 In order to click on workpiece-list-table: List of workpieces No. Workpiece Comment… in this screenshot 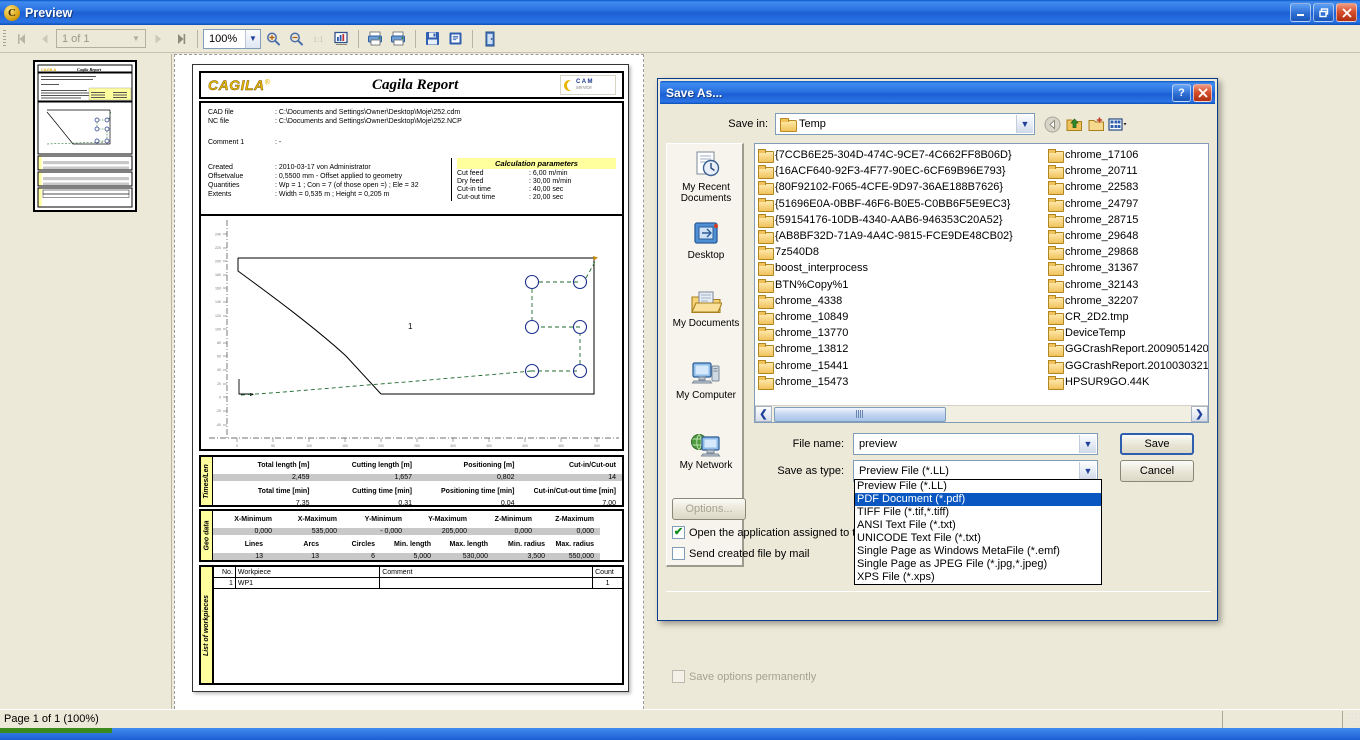, I will do `click(411, 625)`.